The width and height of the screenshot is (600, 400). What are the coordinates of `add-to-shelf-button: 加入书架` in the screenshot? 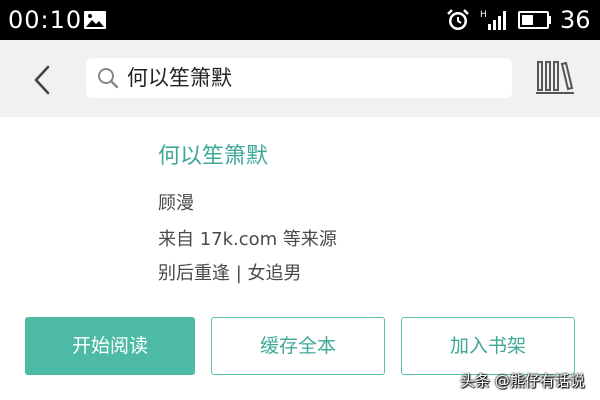 It's located at (488, 346).